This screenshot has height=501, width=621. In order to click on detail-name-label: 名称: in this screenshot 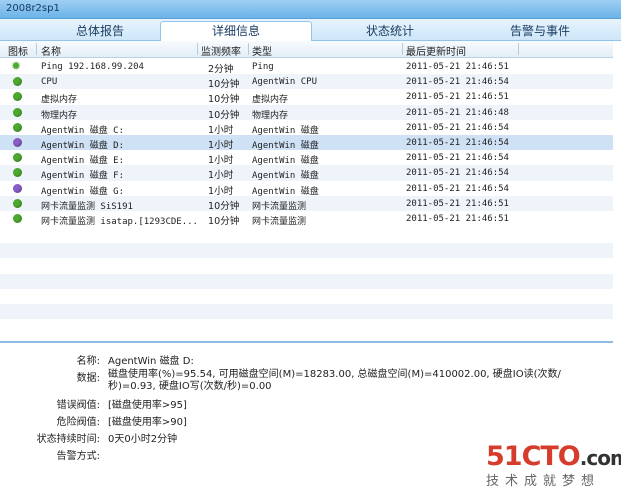, I will do `click(88, 361)`.